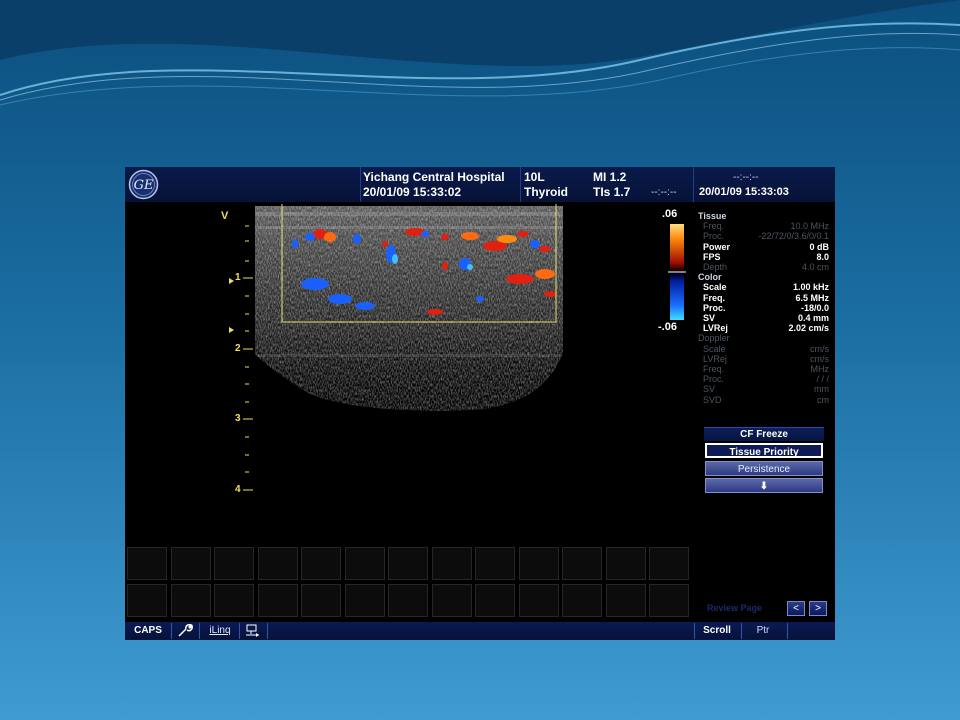 Image resolution: width=960 pixels, height=720 pixels. Describe the element at coordinates (396, 347) in the screenshot. I see `ultrasound-image` at that location.